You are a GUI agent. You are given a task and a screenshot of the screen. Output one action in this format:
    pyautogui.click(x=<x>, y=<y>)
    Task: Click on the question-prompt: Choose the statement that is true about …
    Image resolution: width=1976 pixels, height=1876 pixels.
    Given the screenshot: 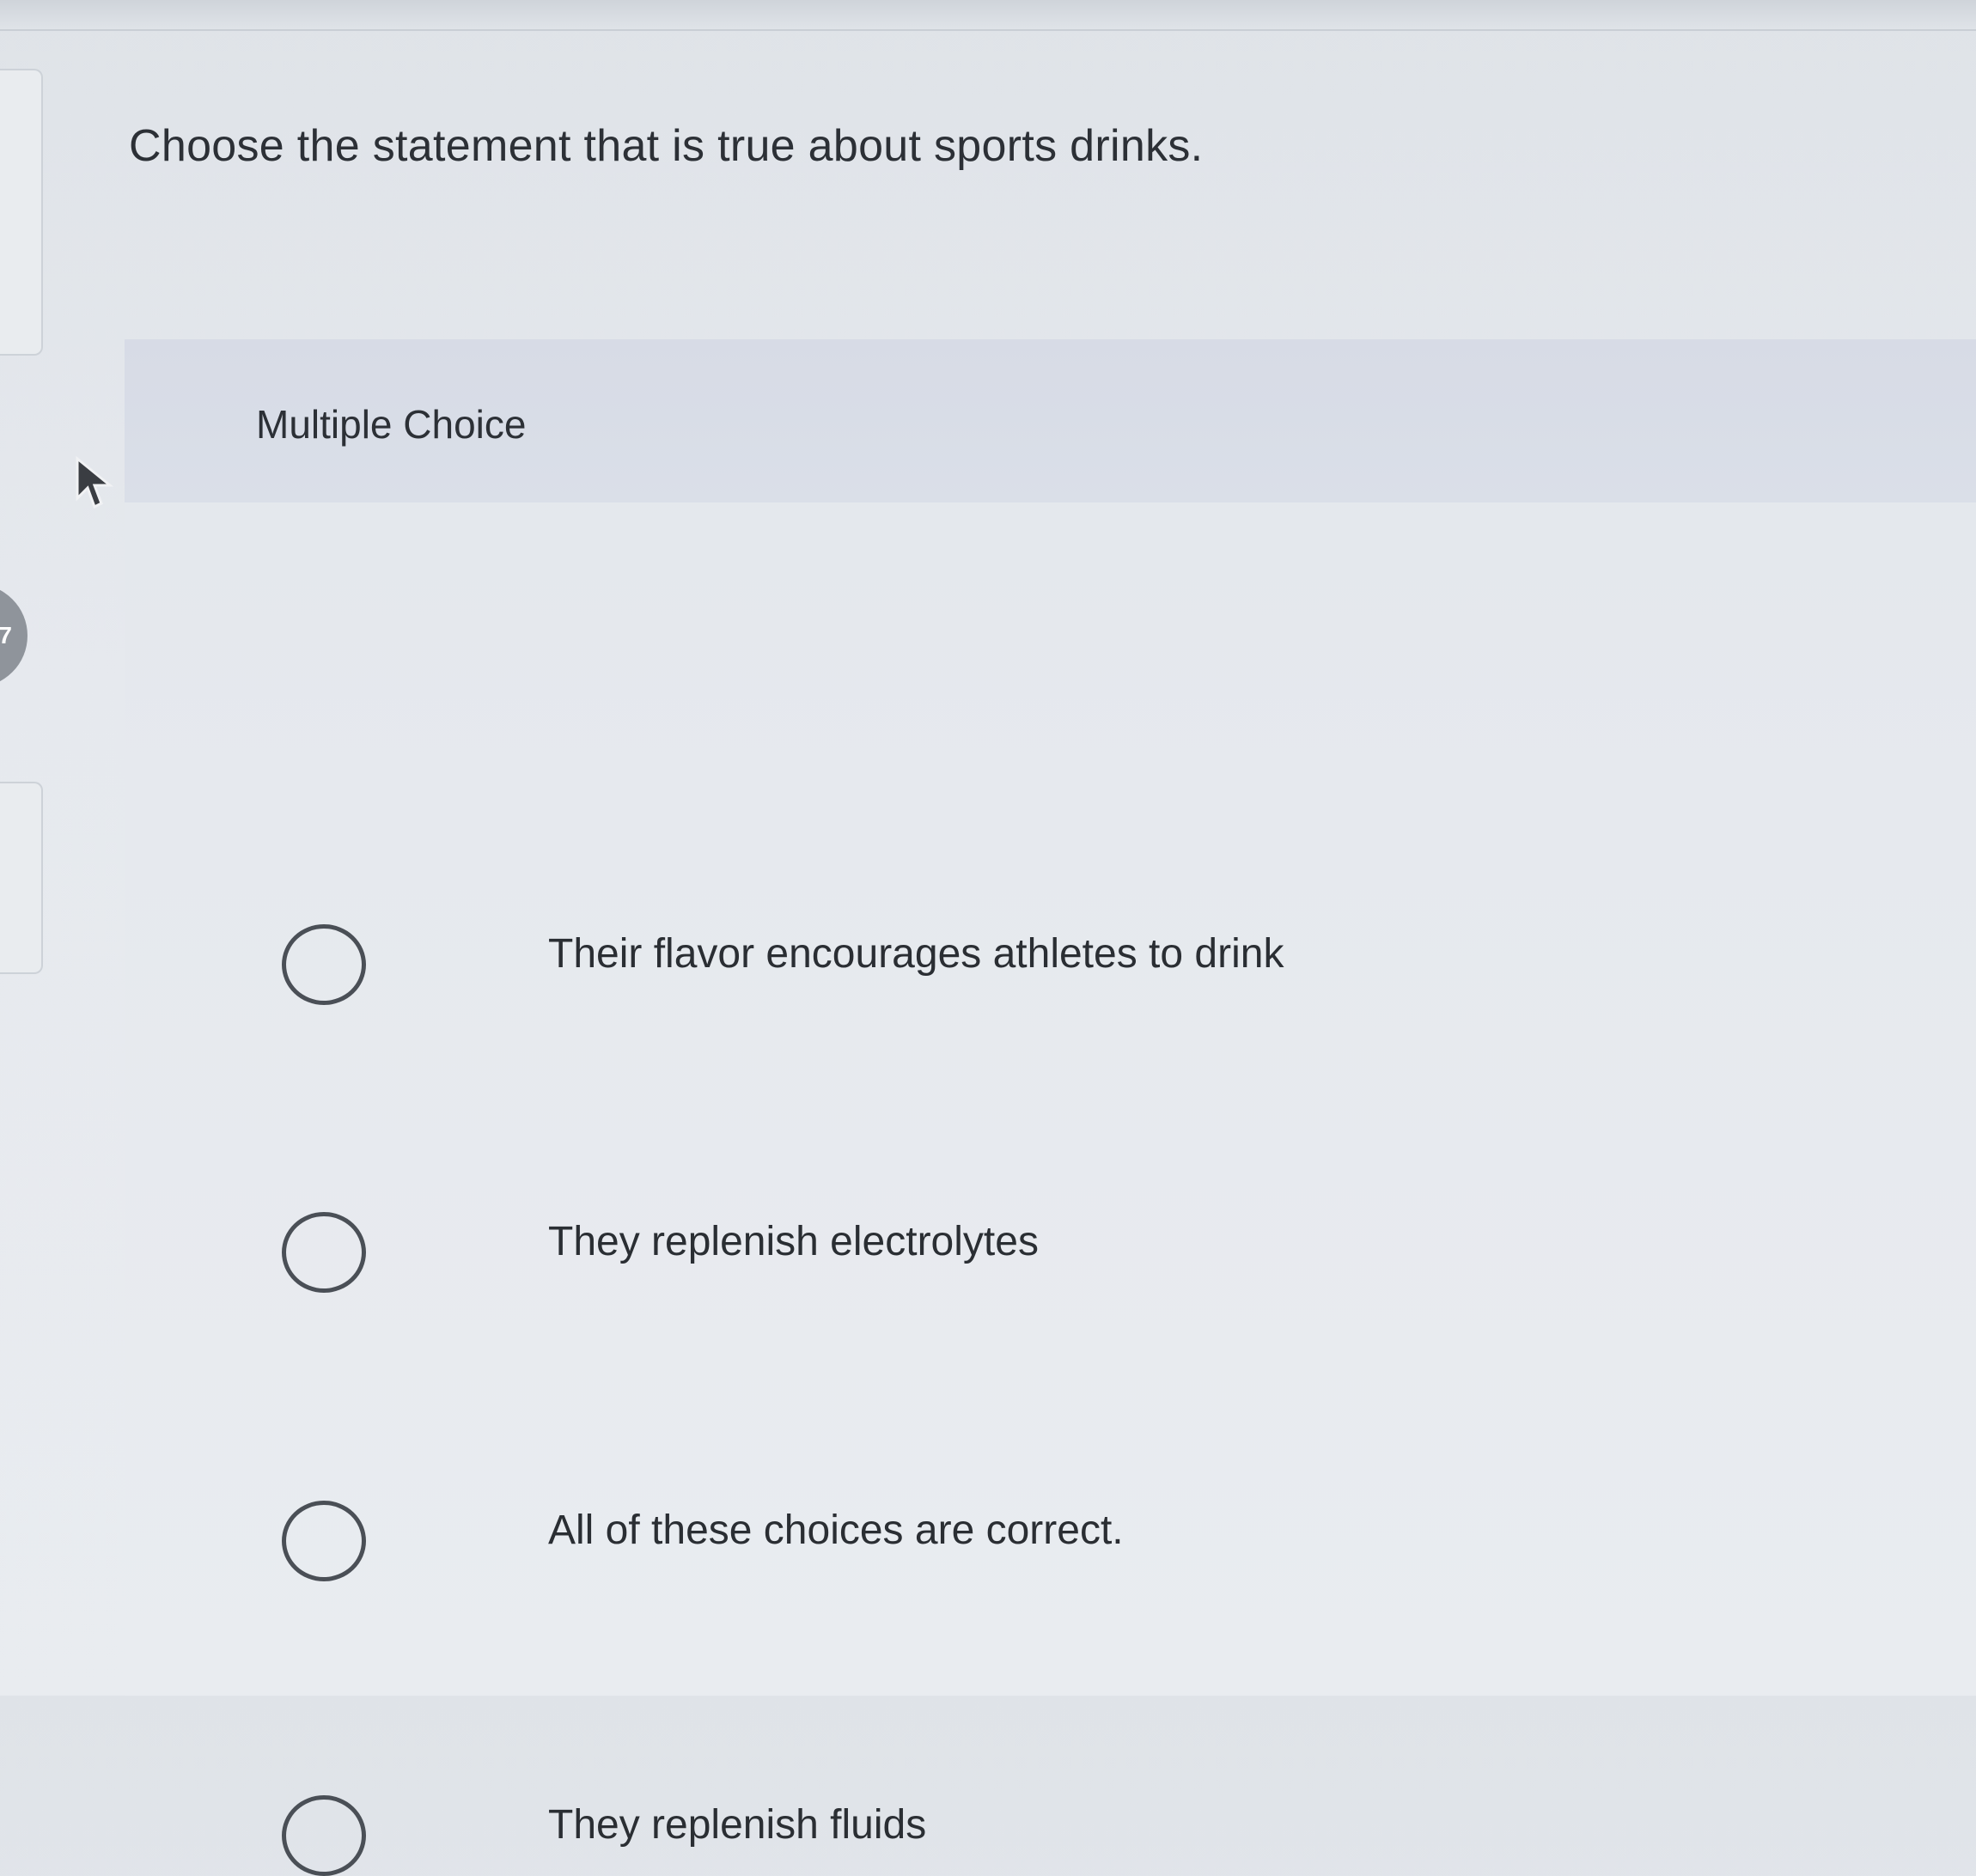 What is the action you would take?
    pyautogui.click(x=666, y=146)
    